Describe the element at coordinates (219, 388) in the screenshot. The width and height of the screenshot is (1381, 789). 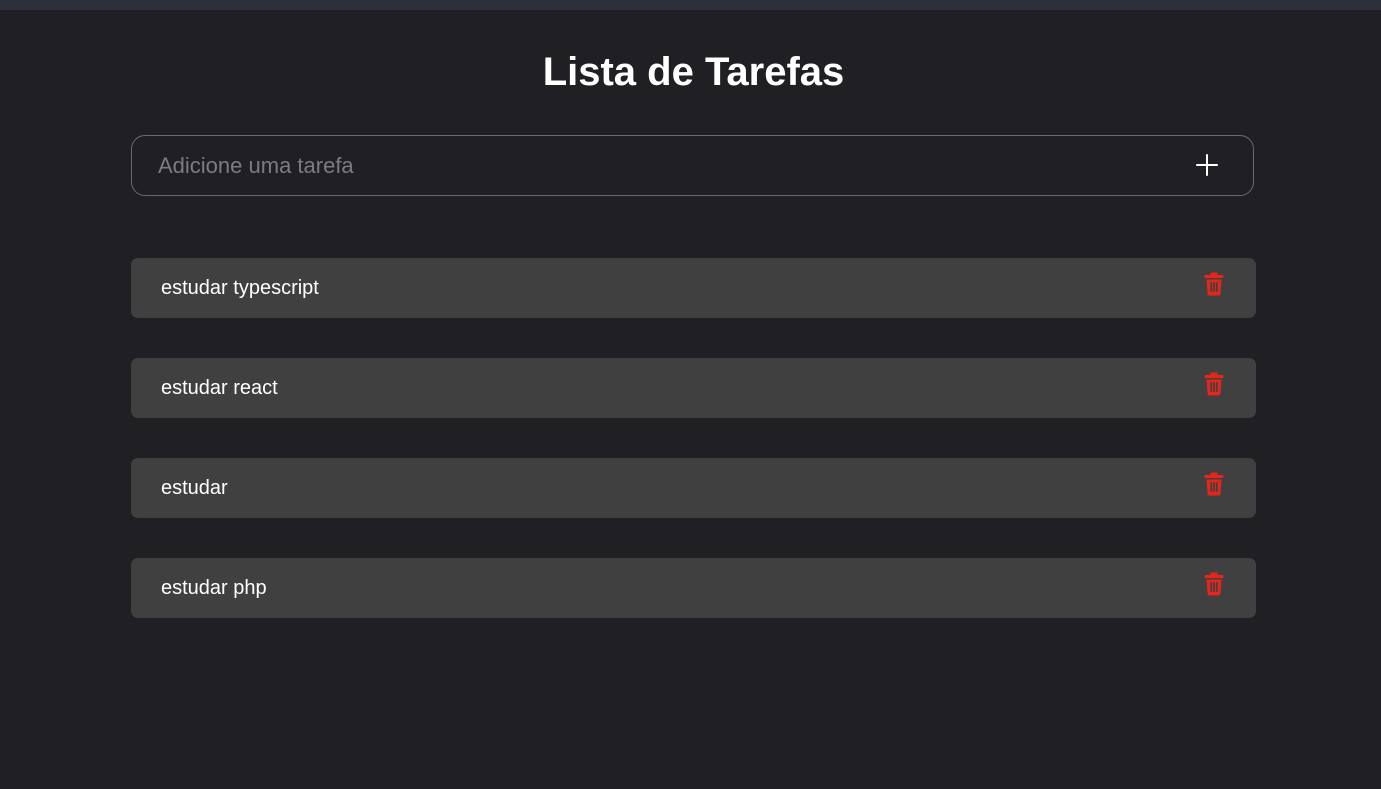
I see `task-label: estudar react` at that location.